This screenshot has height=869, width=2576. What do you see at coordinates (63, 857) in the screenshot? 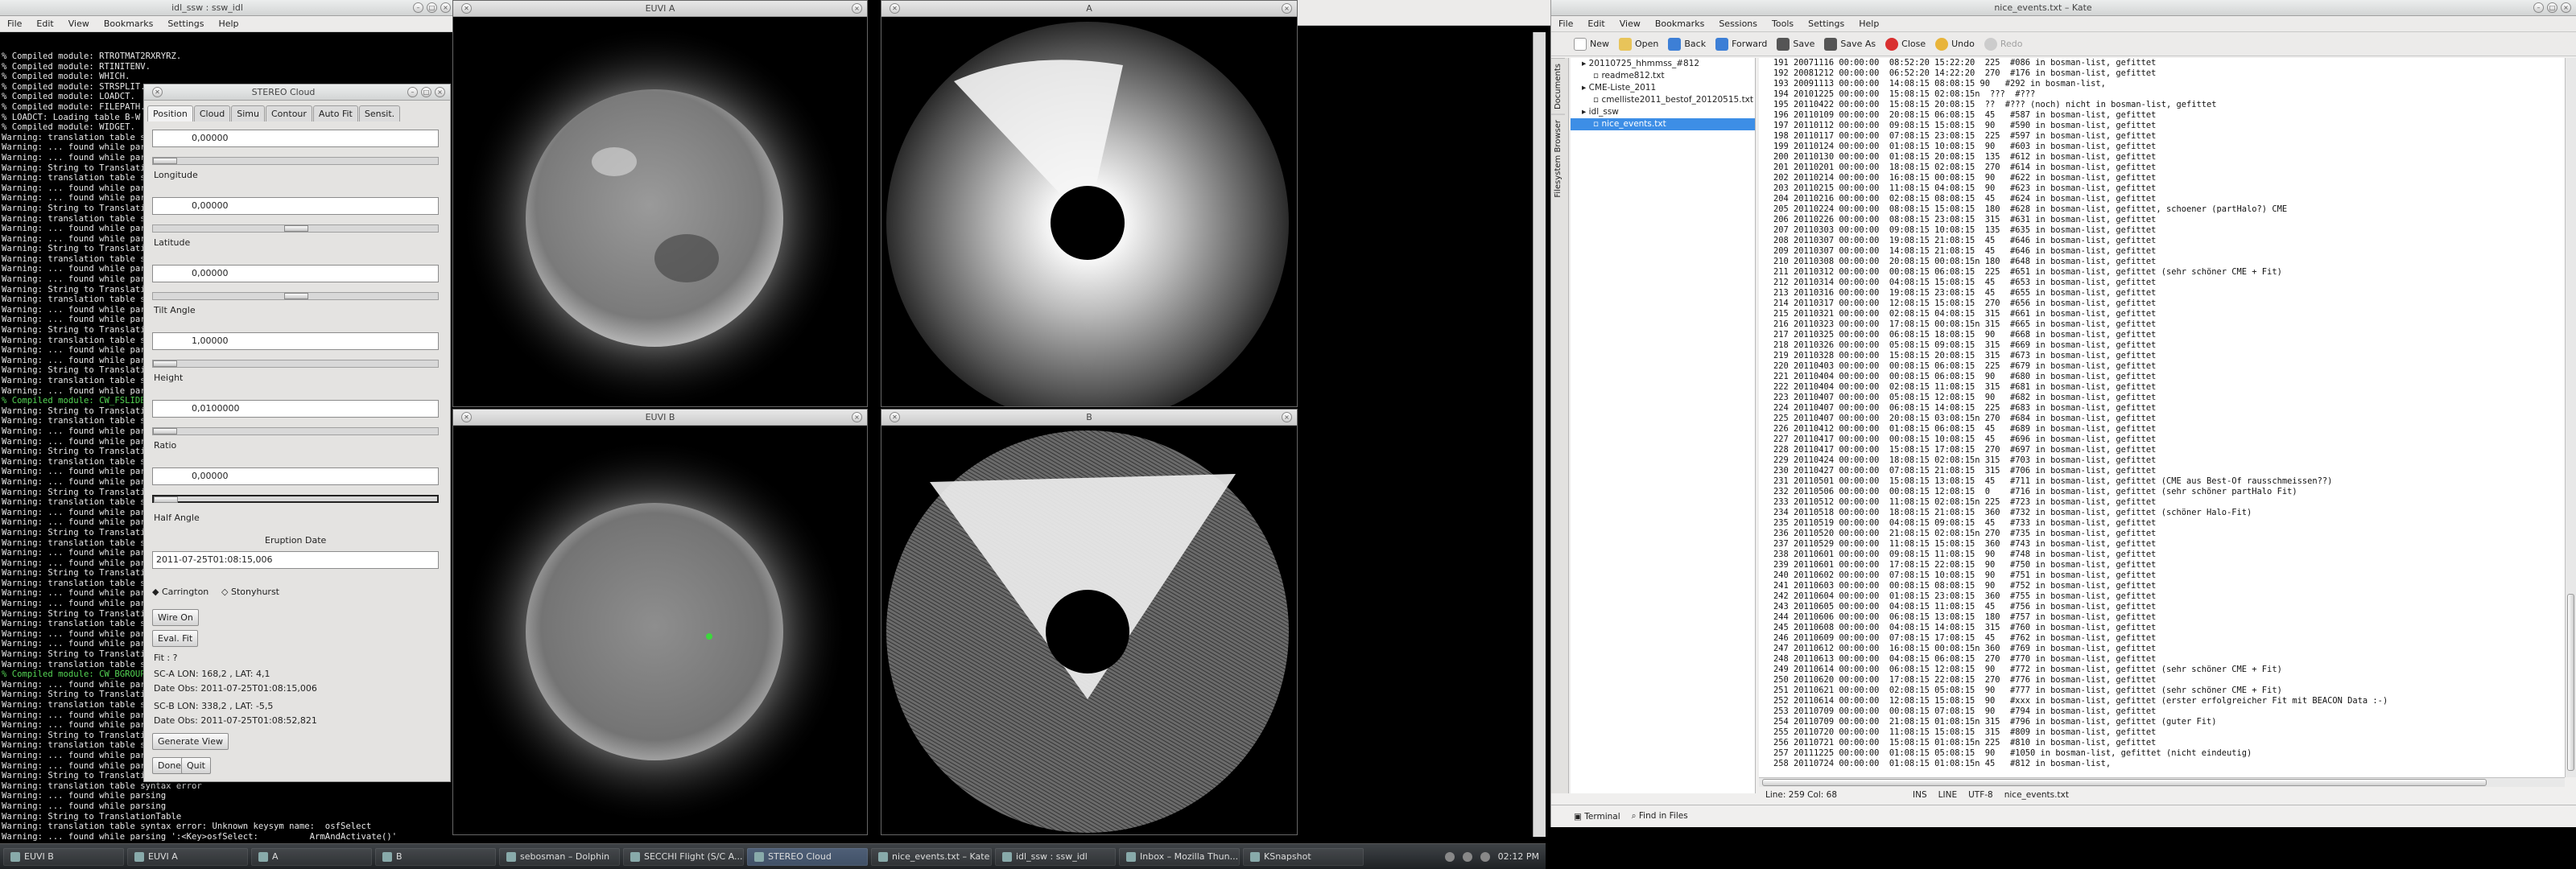
I see `taskbar-task: EUVI B` at bounding box center [63, 857].